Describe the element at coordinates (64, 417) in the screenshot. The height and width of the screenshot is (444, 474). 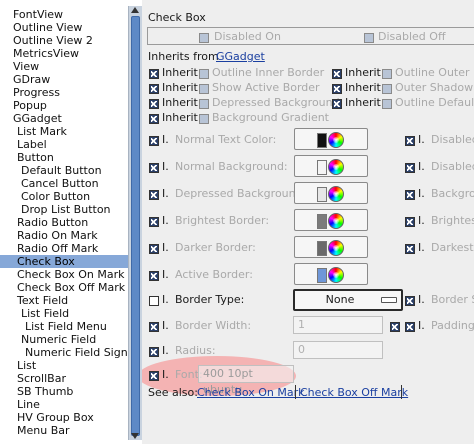
I see `tree-item: HV Group Box` at that location.